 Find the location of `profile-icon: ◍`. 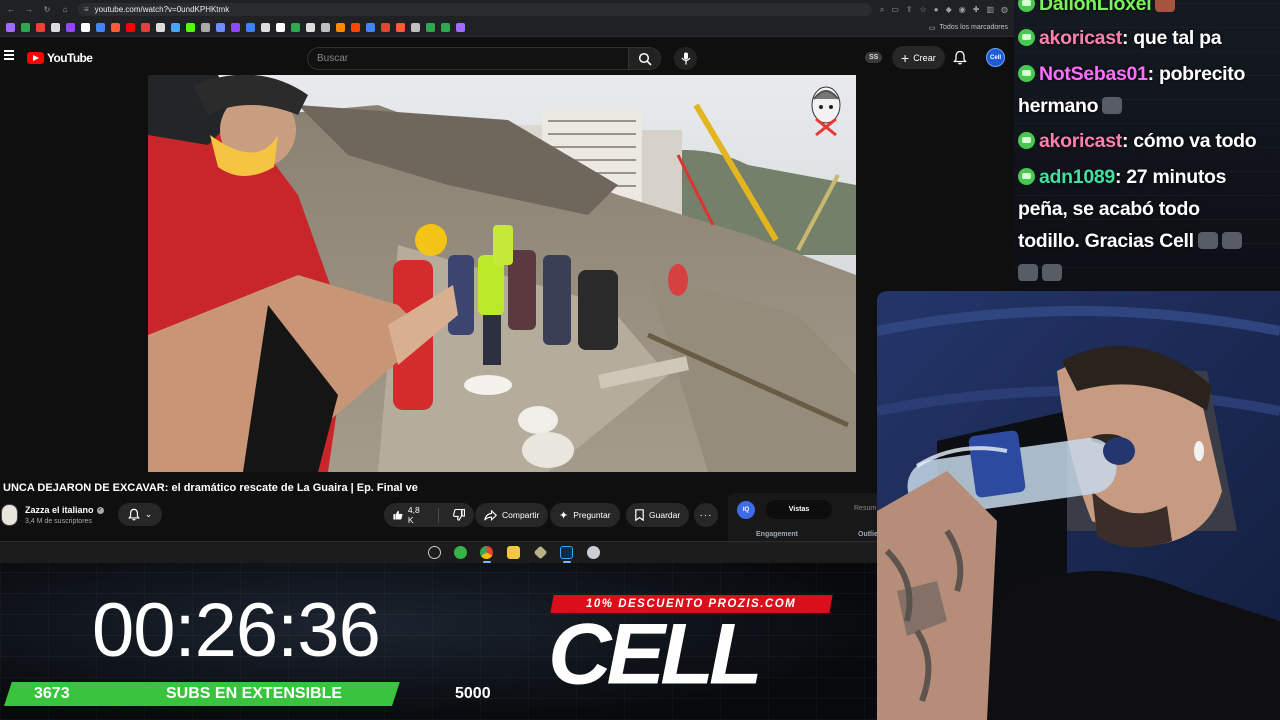

profile-icon: ◍ is located at coordinates (1004, 10).